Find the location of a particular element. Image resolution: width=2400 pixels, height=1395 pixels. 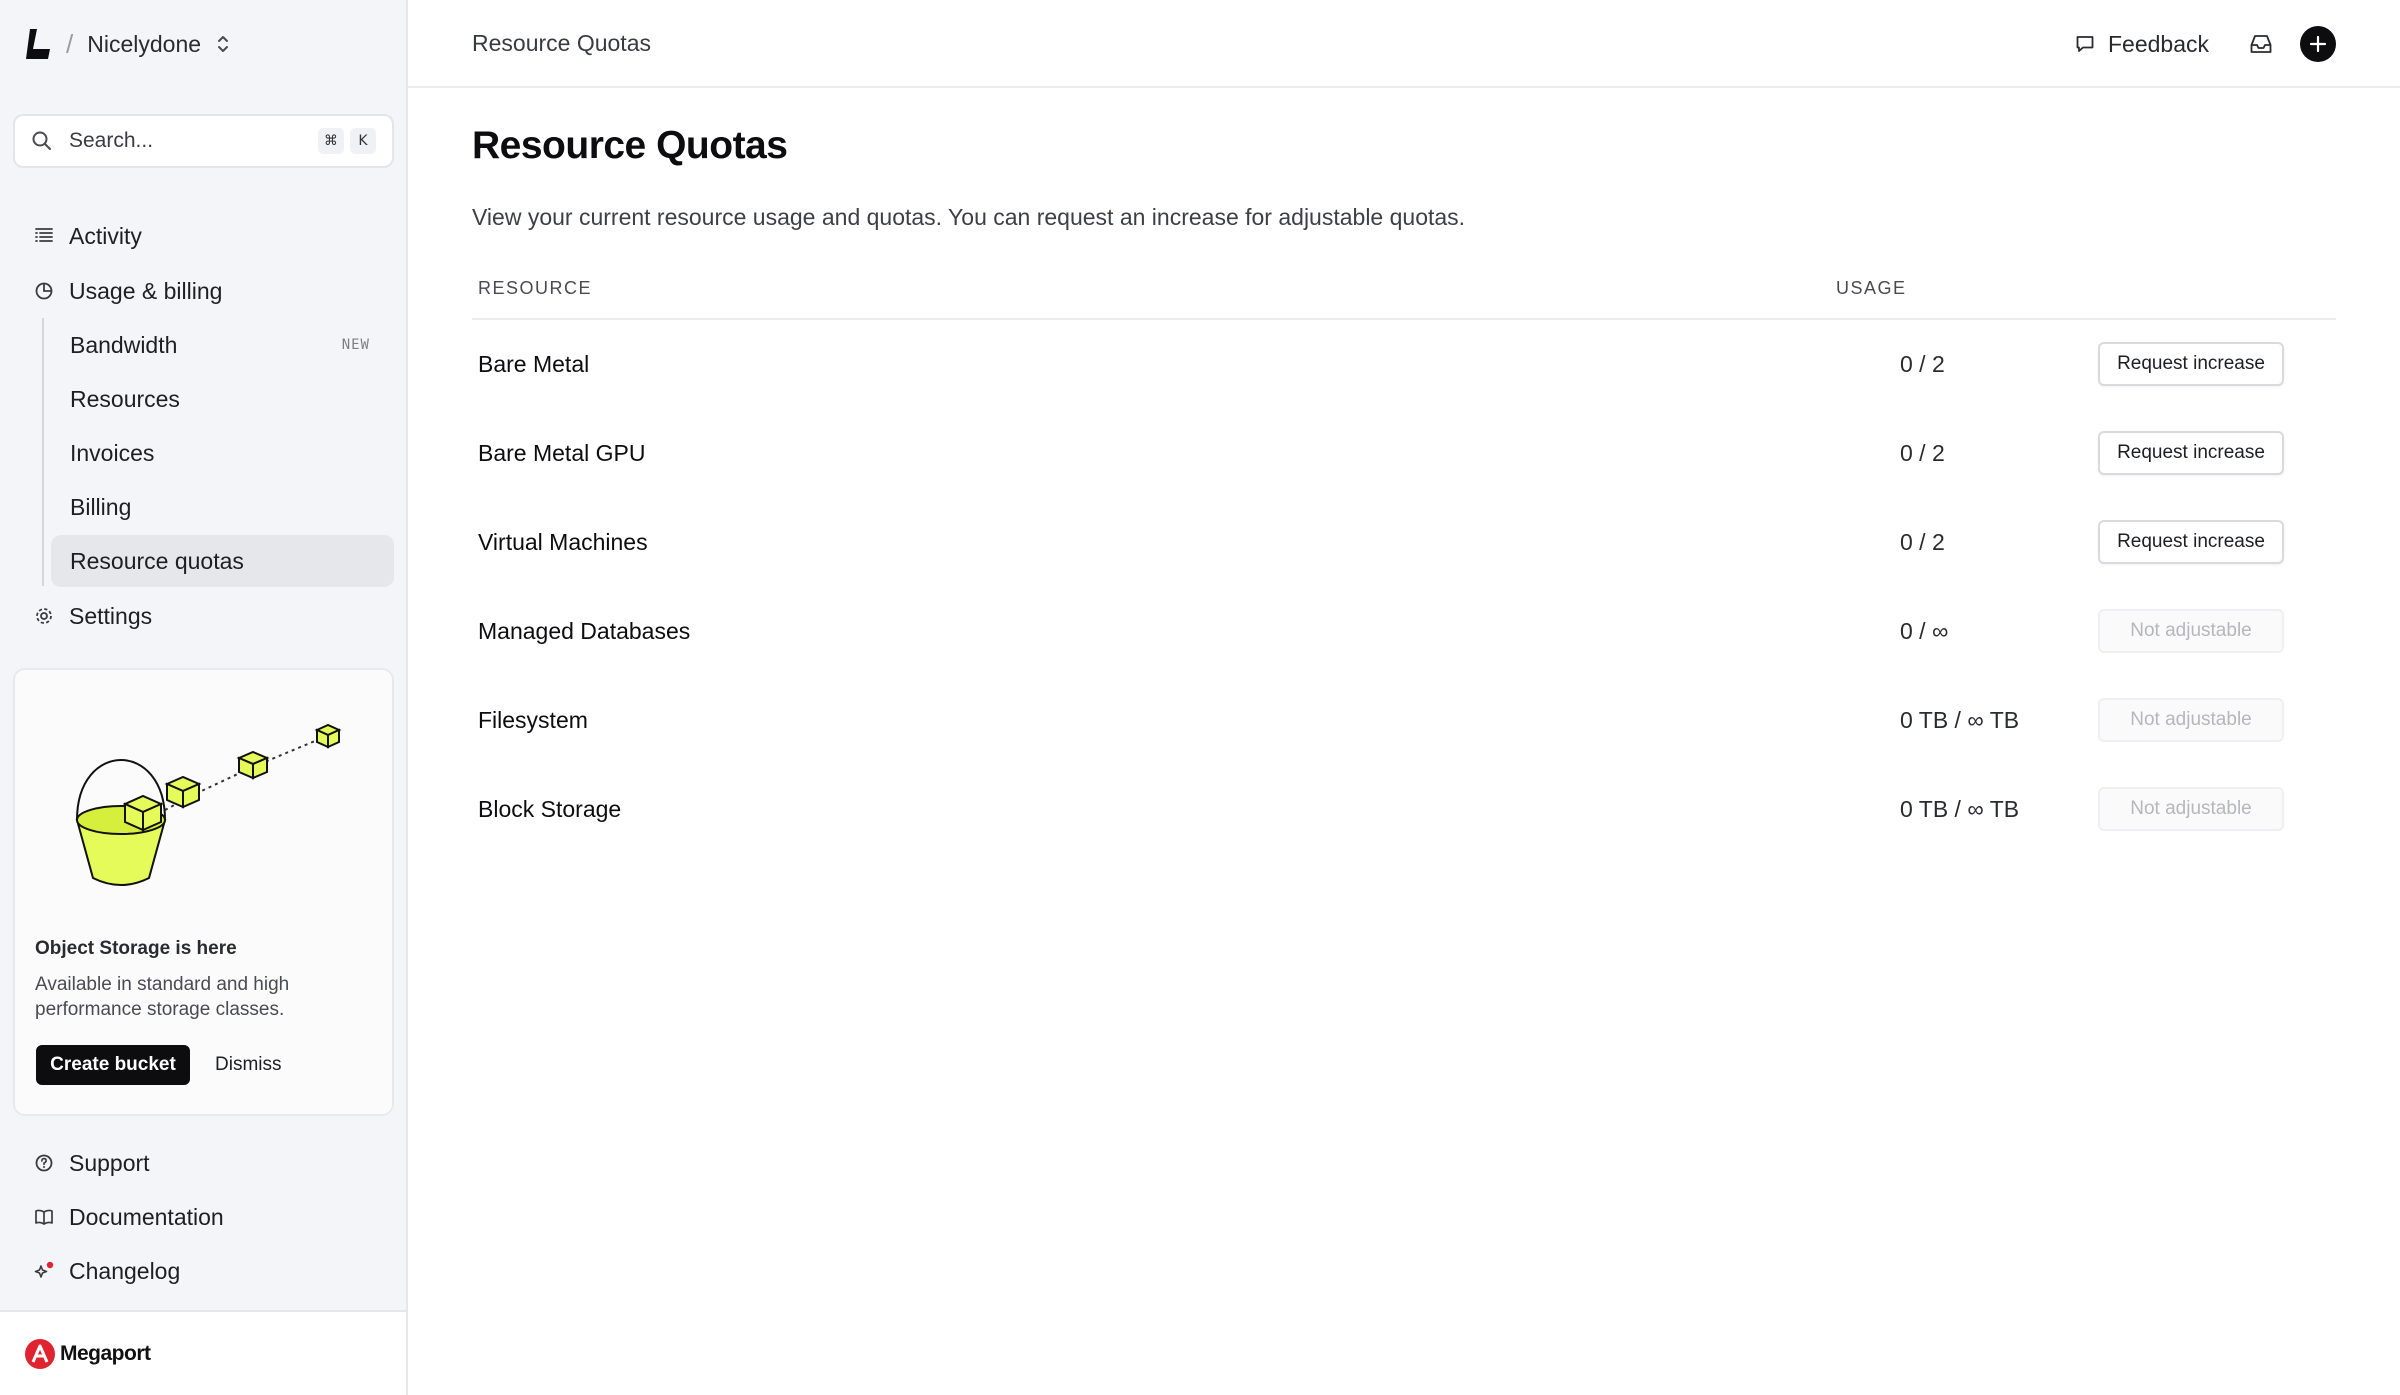

sidebar-item-bandwidth: Bandwidth NEW is located at coordinates (222, 345).